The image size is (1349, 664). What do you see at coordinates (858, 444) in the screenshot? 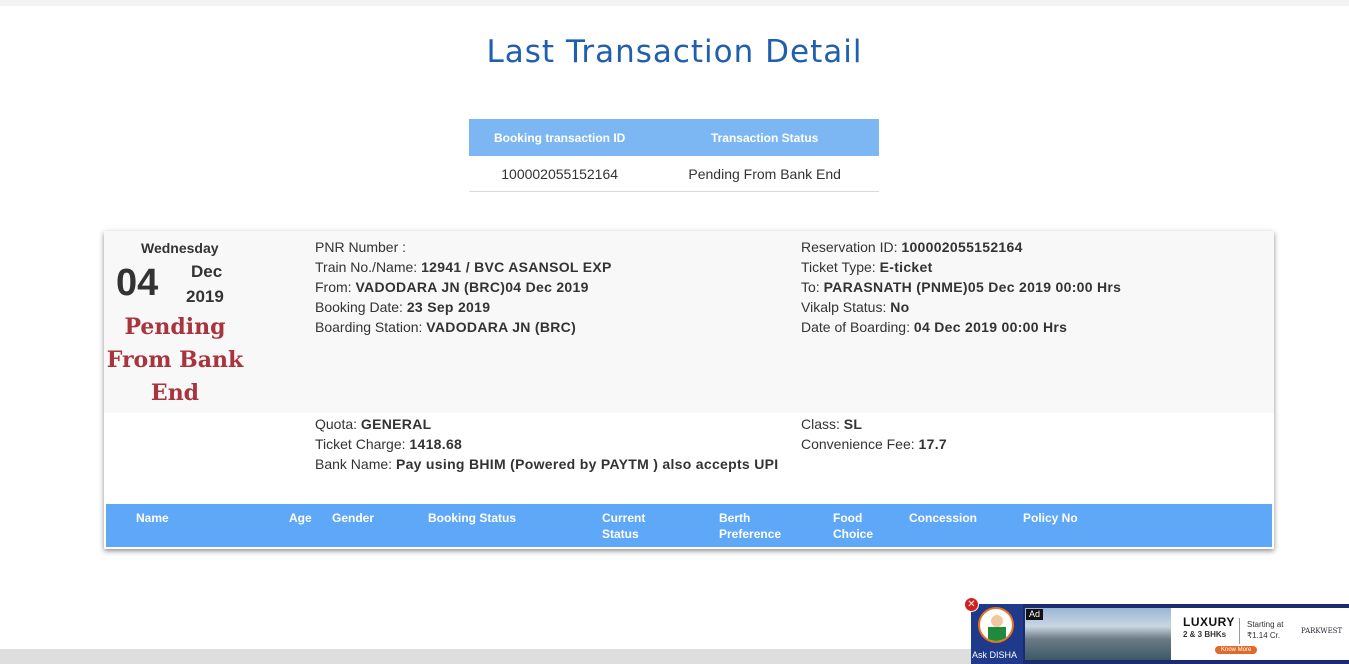
I see `convenience-fee-label: Convenience Fee:` at bounding box center [858, 444].